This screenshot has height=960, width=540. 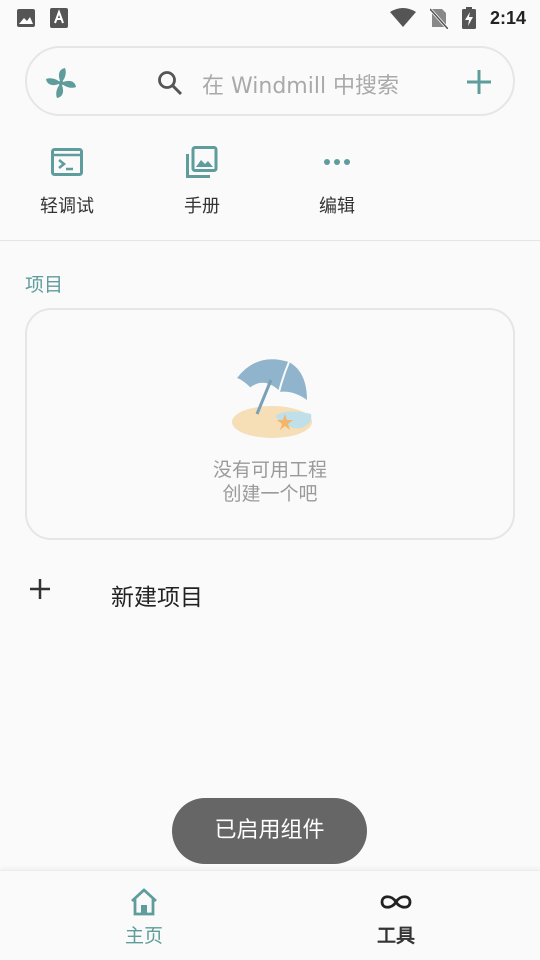 What do you see at coordinates (270, 240) in the screenshot?
I see `divider` at bounding box center [270, 240].